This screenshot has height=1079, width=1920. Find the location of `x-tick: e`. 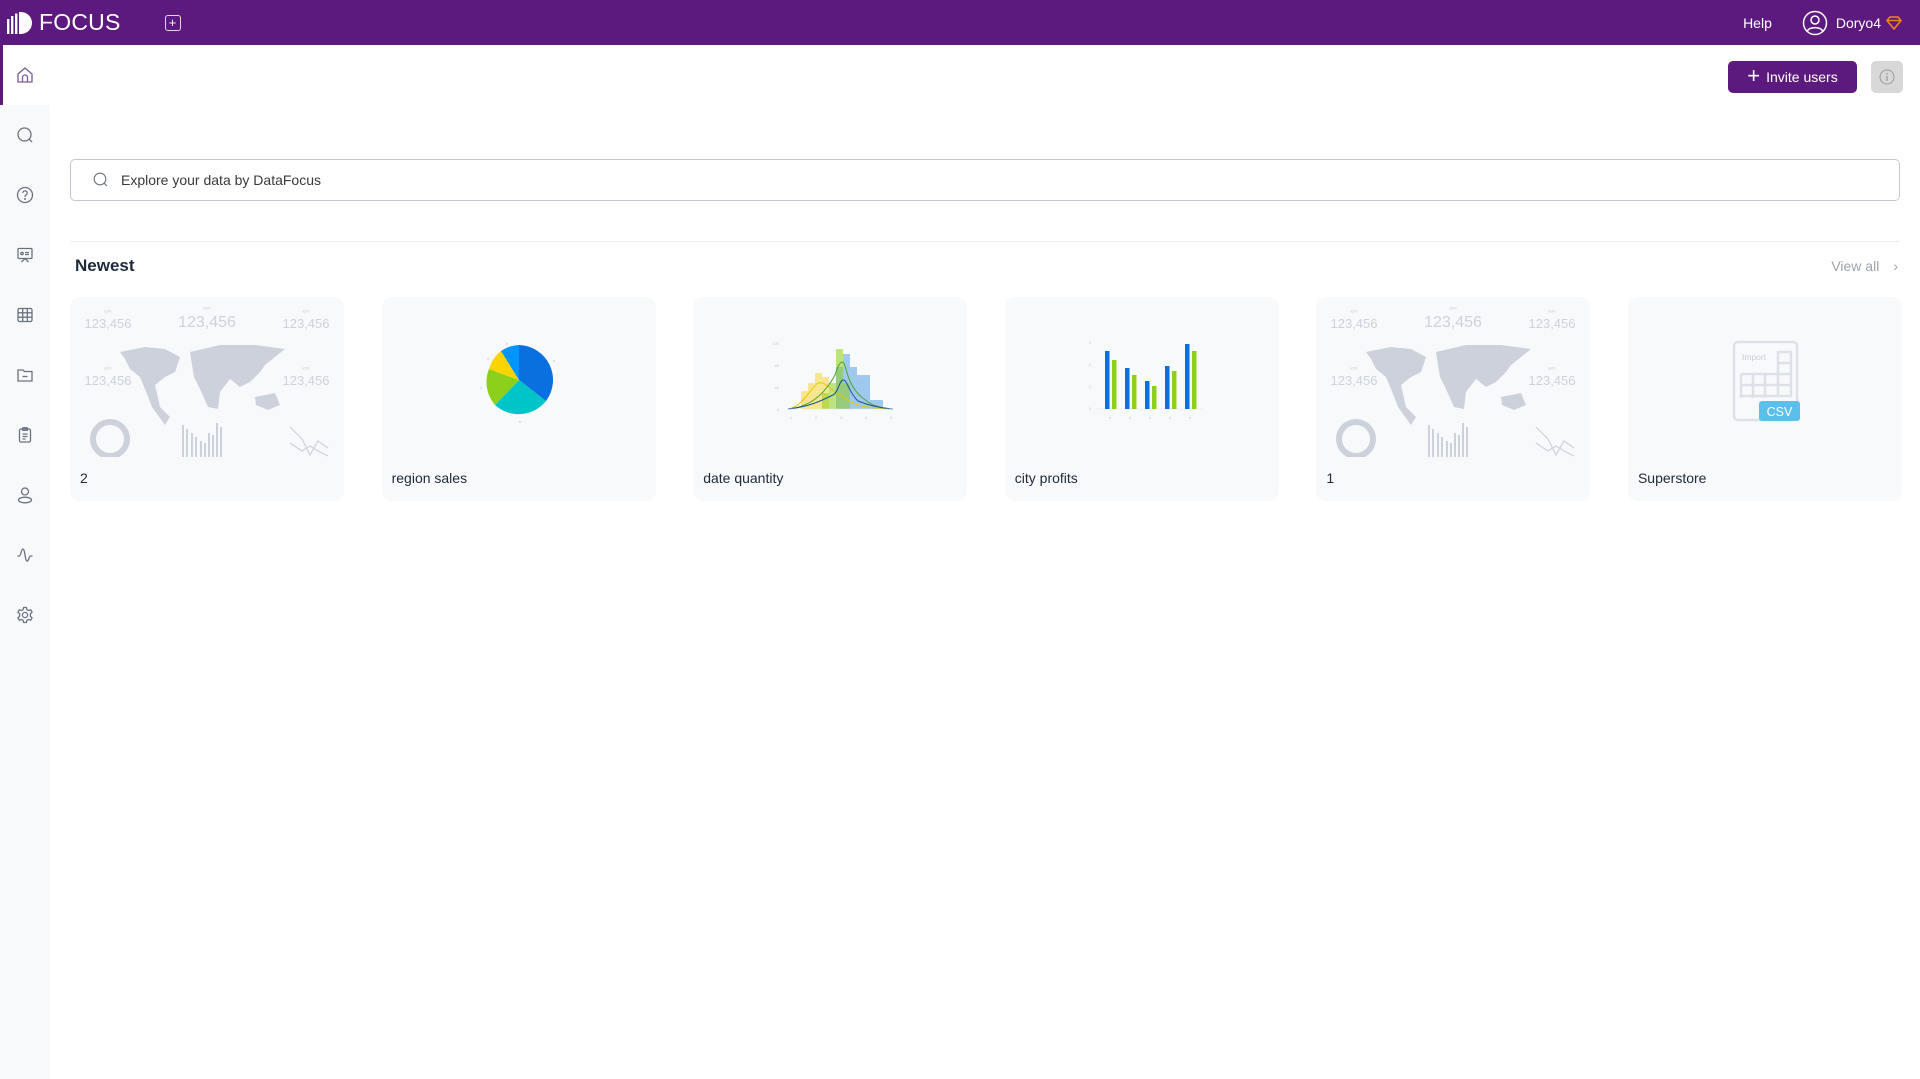

x-tick: e is located at coordinates (1190, 417).